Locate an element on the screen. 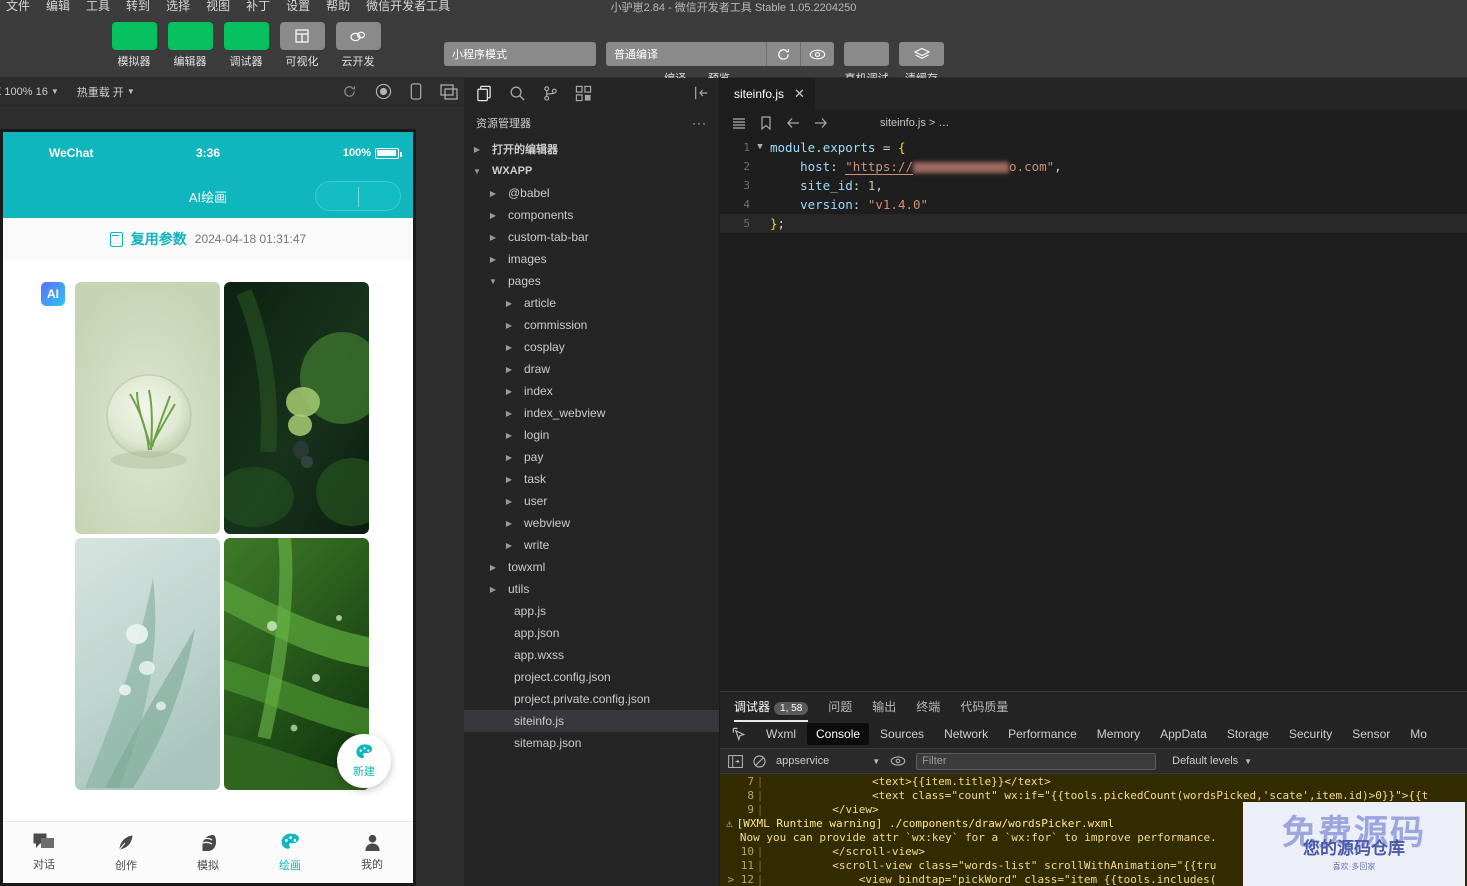 This screenshot has height=886, width=1467. devtools-panel-storage: Storage is located at coordinates (1248, 734).